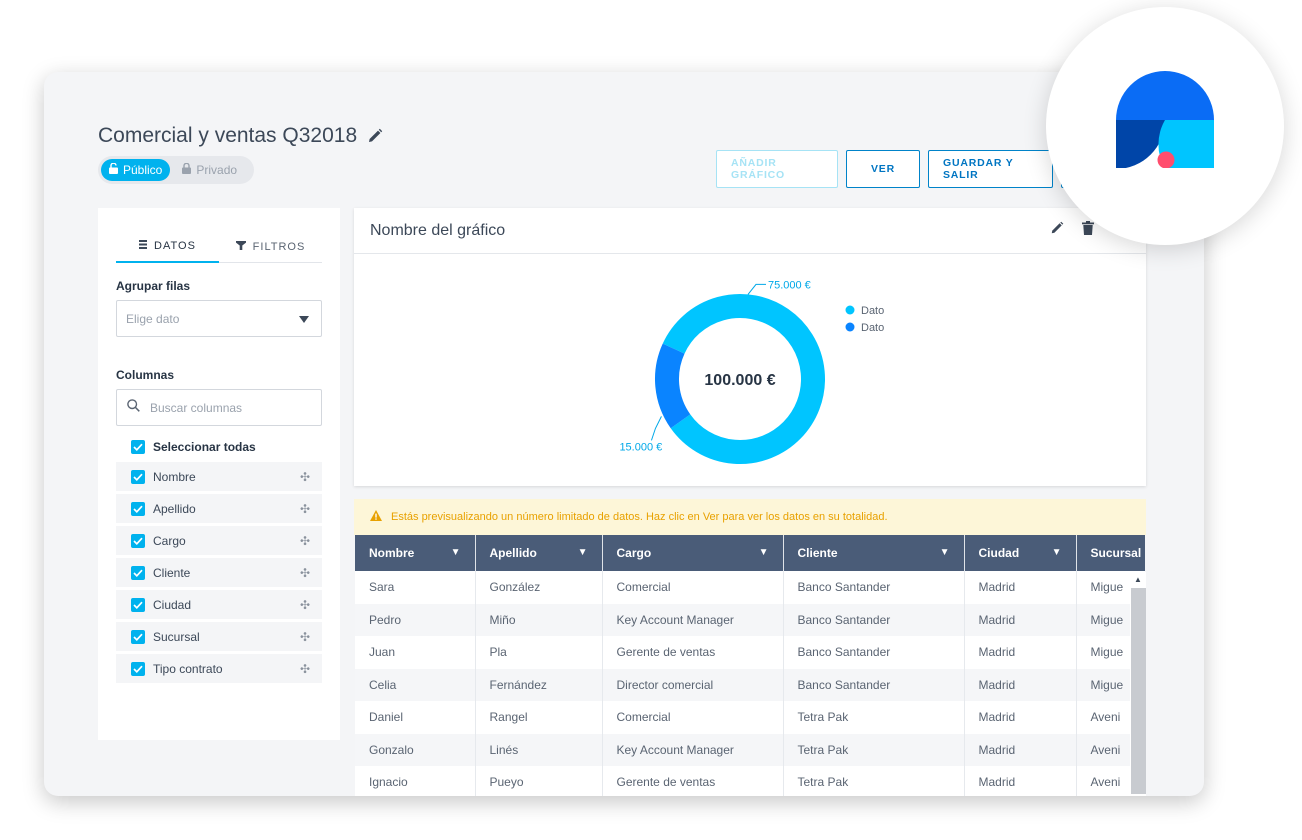 The height and width of the screenshot is (840, 1302). Describe the element at coordinates (850, 327) in the screenshot. I see `legend-swatch` at that location.